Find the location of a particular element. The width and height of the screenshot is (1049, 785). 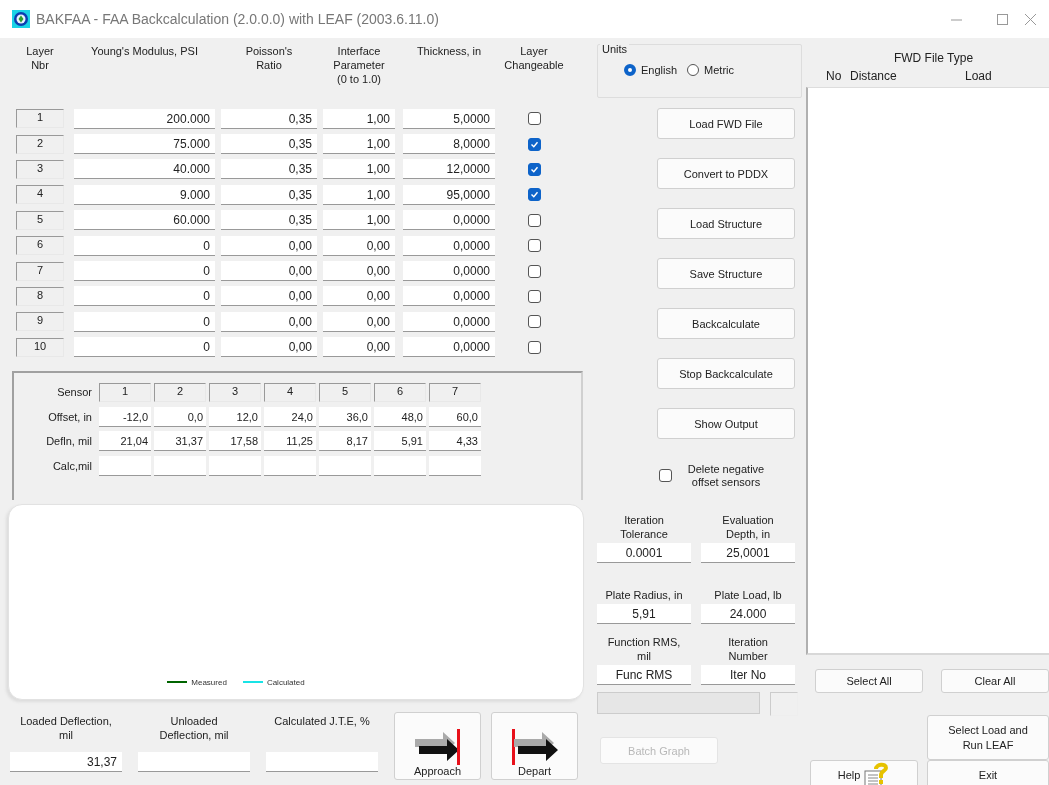

offset-field: -12,0 is located at coordinates (125, 416).